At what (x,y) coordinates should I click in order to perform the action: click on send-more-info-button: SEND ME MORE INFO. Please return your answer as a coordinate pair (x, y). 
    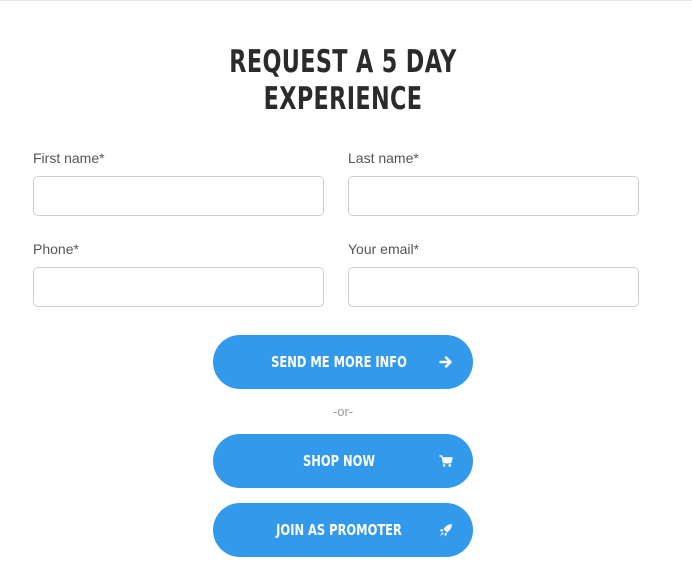
    Looking at the image, I should click on (343, 362).